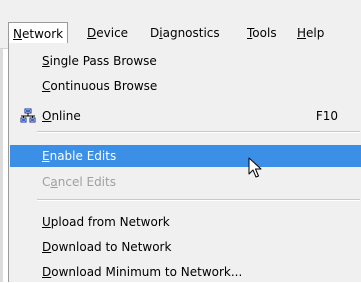  Describe the element at coordinates (99, 61) in the screenshot. I see `menu-item-label: Single Pass Browse` at that location.